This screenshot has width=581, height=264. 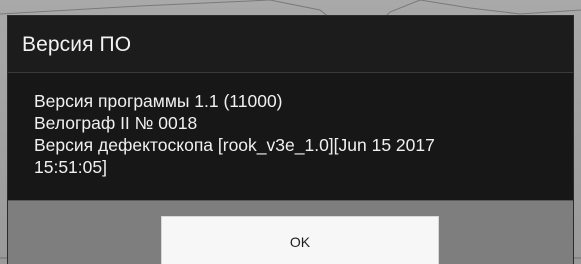 What do you see at coordinates (300, 240) in the screenshot?
I see `ok-button: OK` at bounding box center [300, 240].